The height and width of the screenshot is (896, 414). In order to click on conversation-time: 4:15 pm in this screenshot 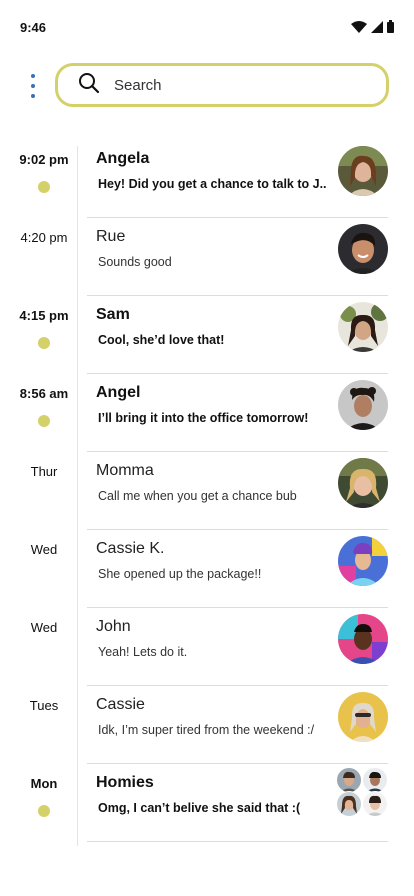, I will do `click(44, 315)`.